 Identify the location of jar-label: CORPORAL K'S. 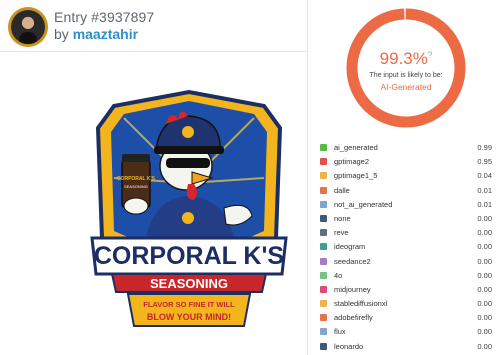
(136, 179).